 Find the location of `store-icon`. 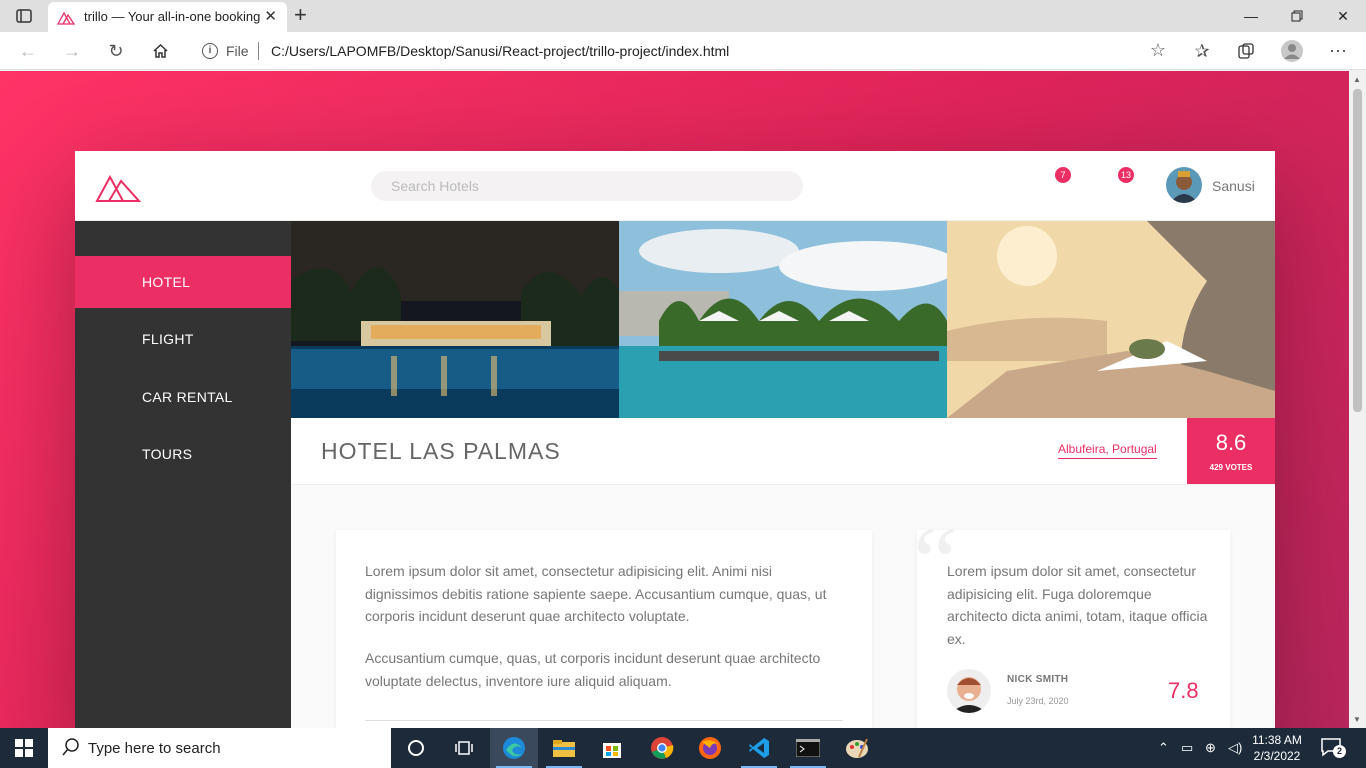

store-icon is located at coordinates (612, 748).